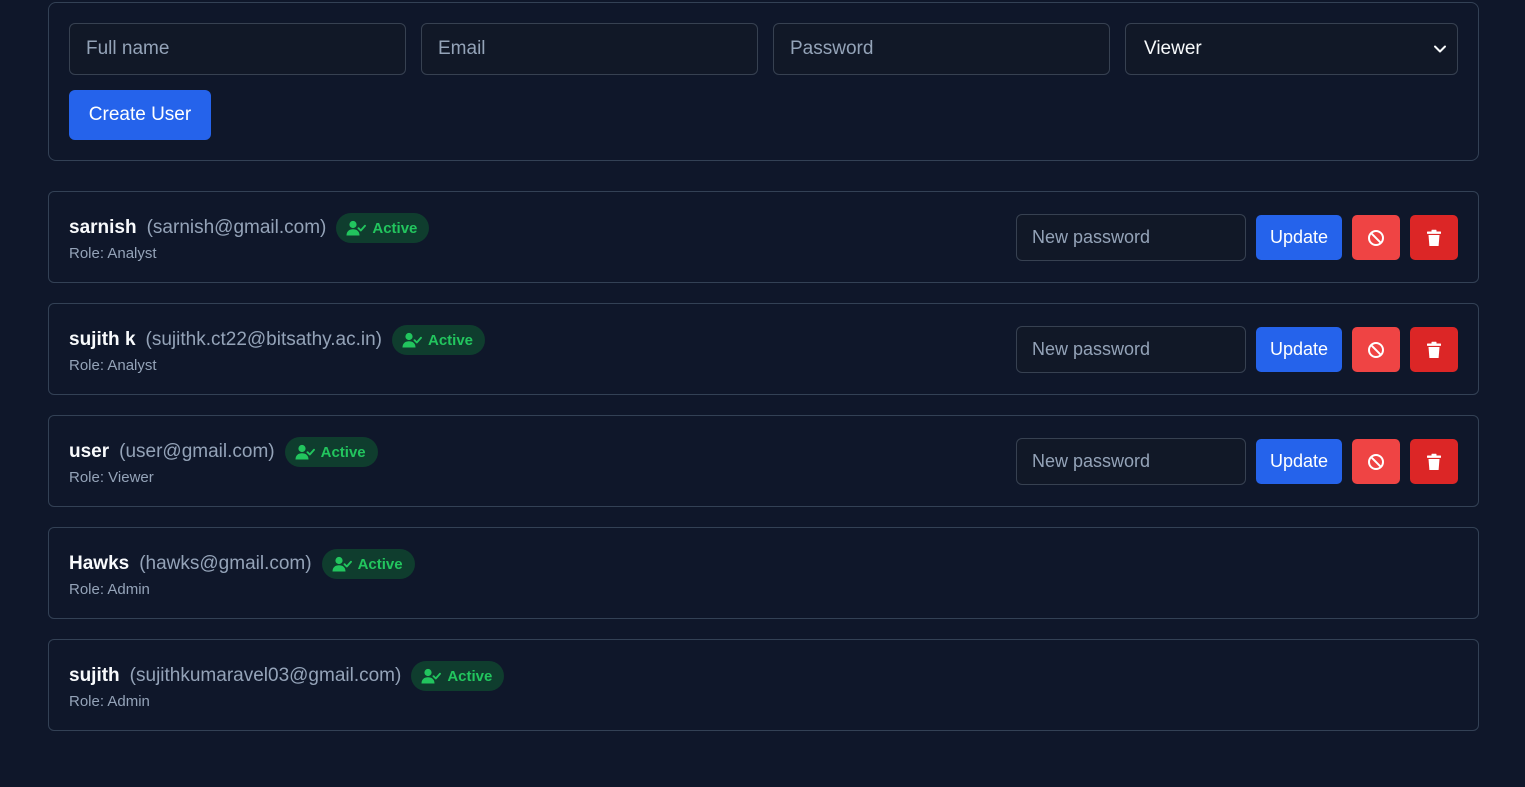 The height and width of the screenshot is (787, 1525). Describe the element at coordinates (1173, 48) in the screenshot. I see `role-select-value: Viewer` at that location.